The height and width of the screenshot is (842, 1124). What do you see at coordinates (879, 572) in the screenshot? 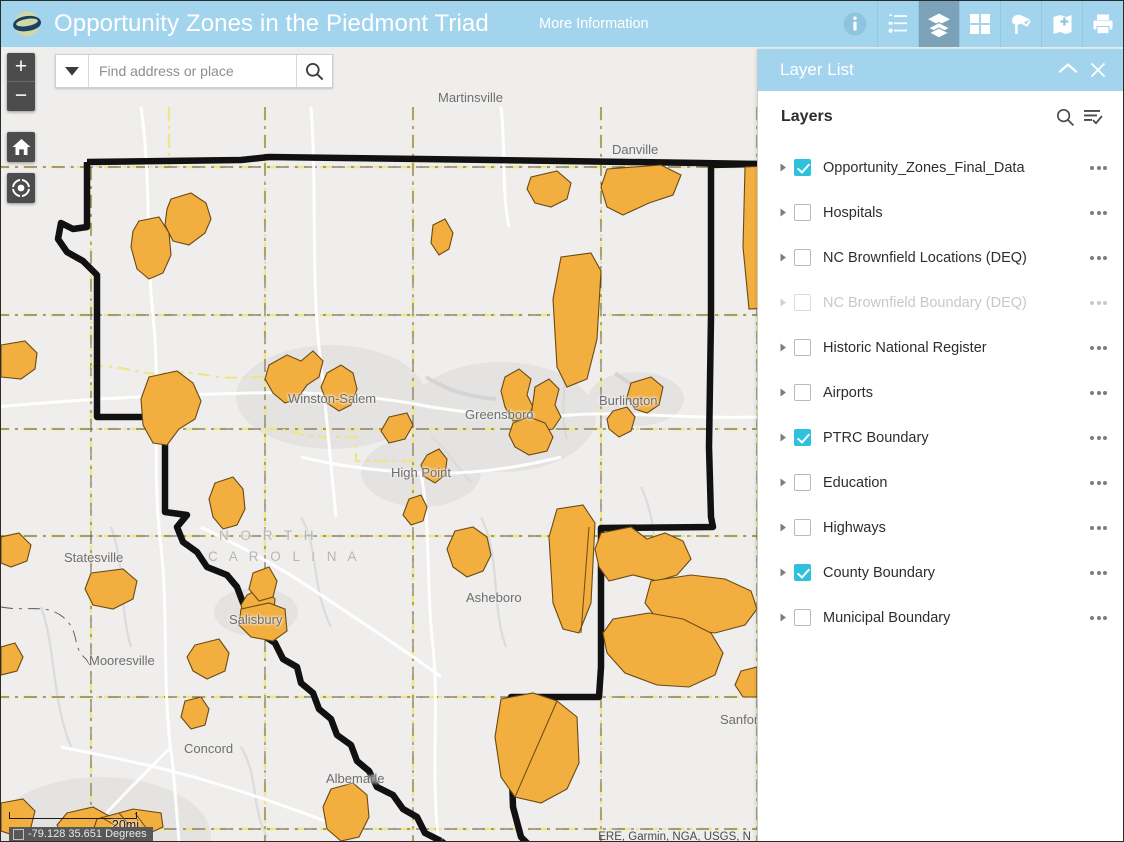
I see `layer-label: County Boundary` at bounding box center [879, 572].